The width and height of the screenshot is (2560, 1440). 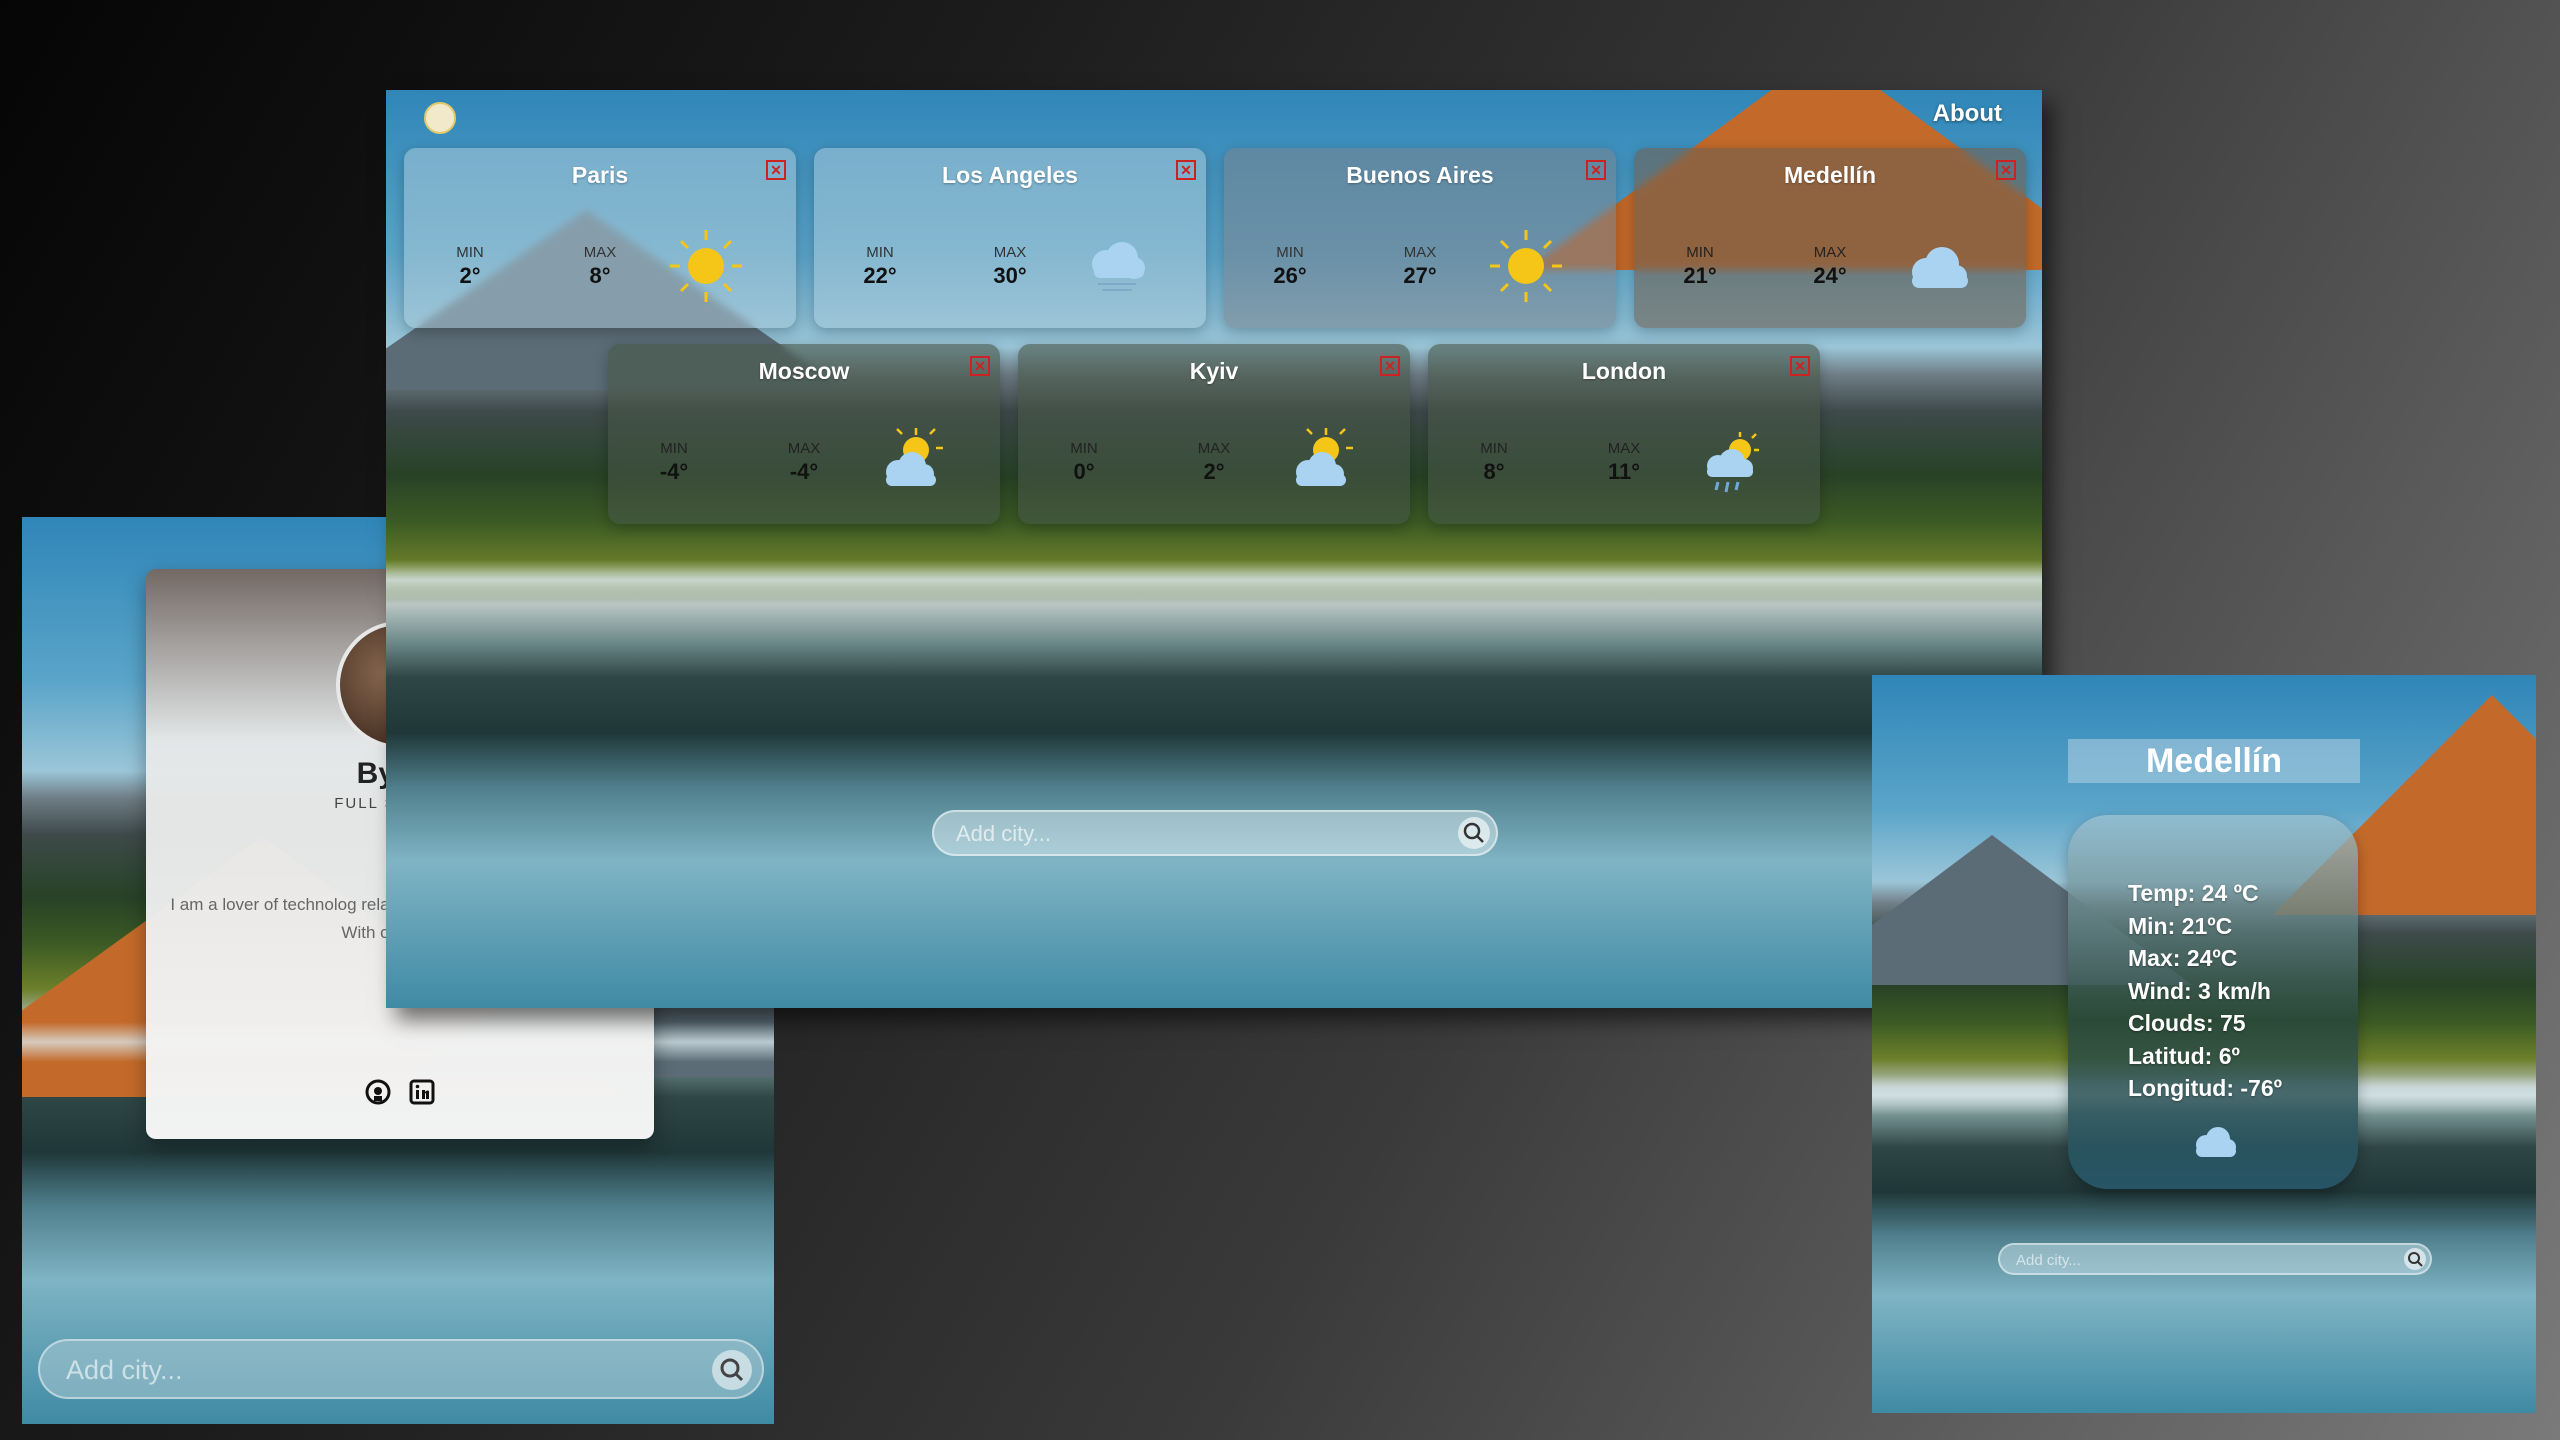 What do you see at coordinates (1116, 266) in the screenshot?
I see `fog-cloud-icon` at bounding box center [1116, 266].